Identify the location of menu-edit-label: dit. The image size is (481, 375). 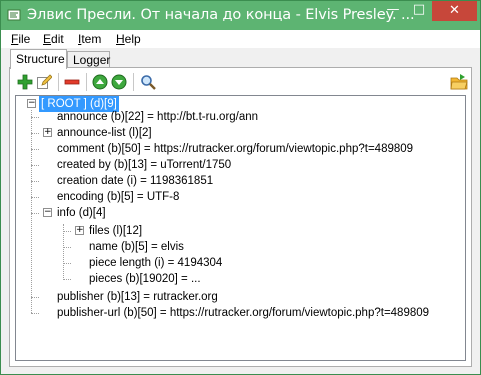
(57, 39).